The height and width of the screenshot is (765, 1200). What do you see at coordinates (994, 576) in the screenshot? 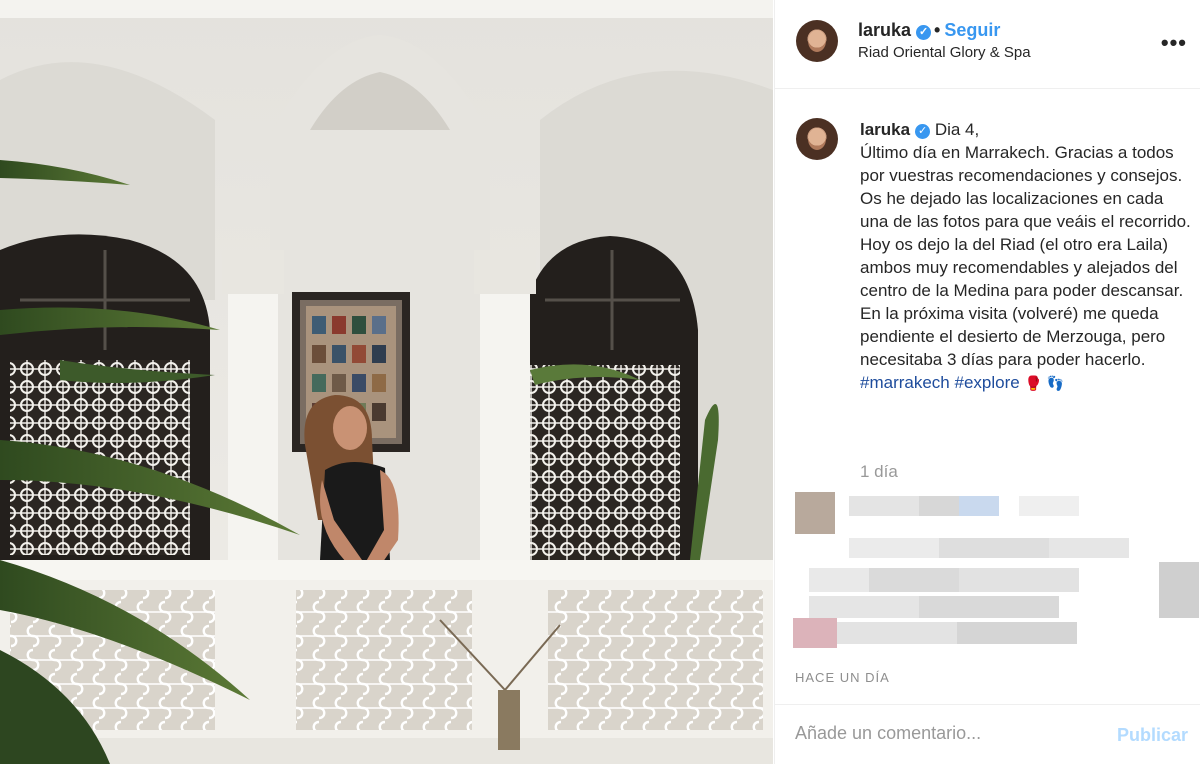
I see `pixelated-comments` at bounding box center [994, 576].